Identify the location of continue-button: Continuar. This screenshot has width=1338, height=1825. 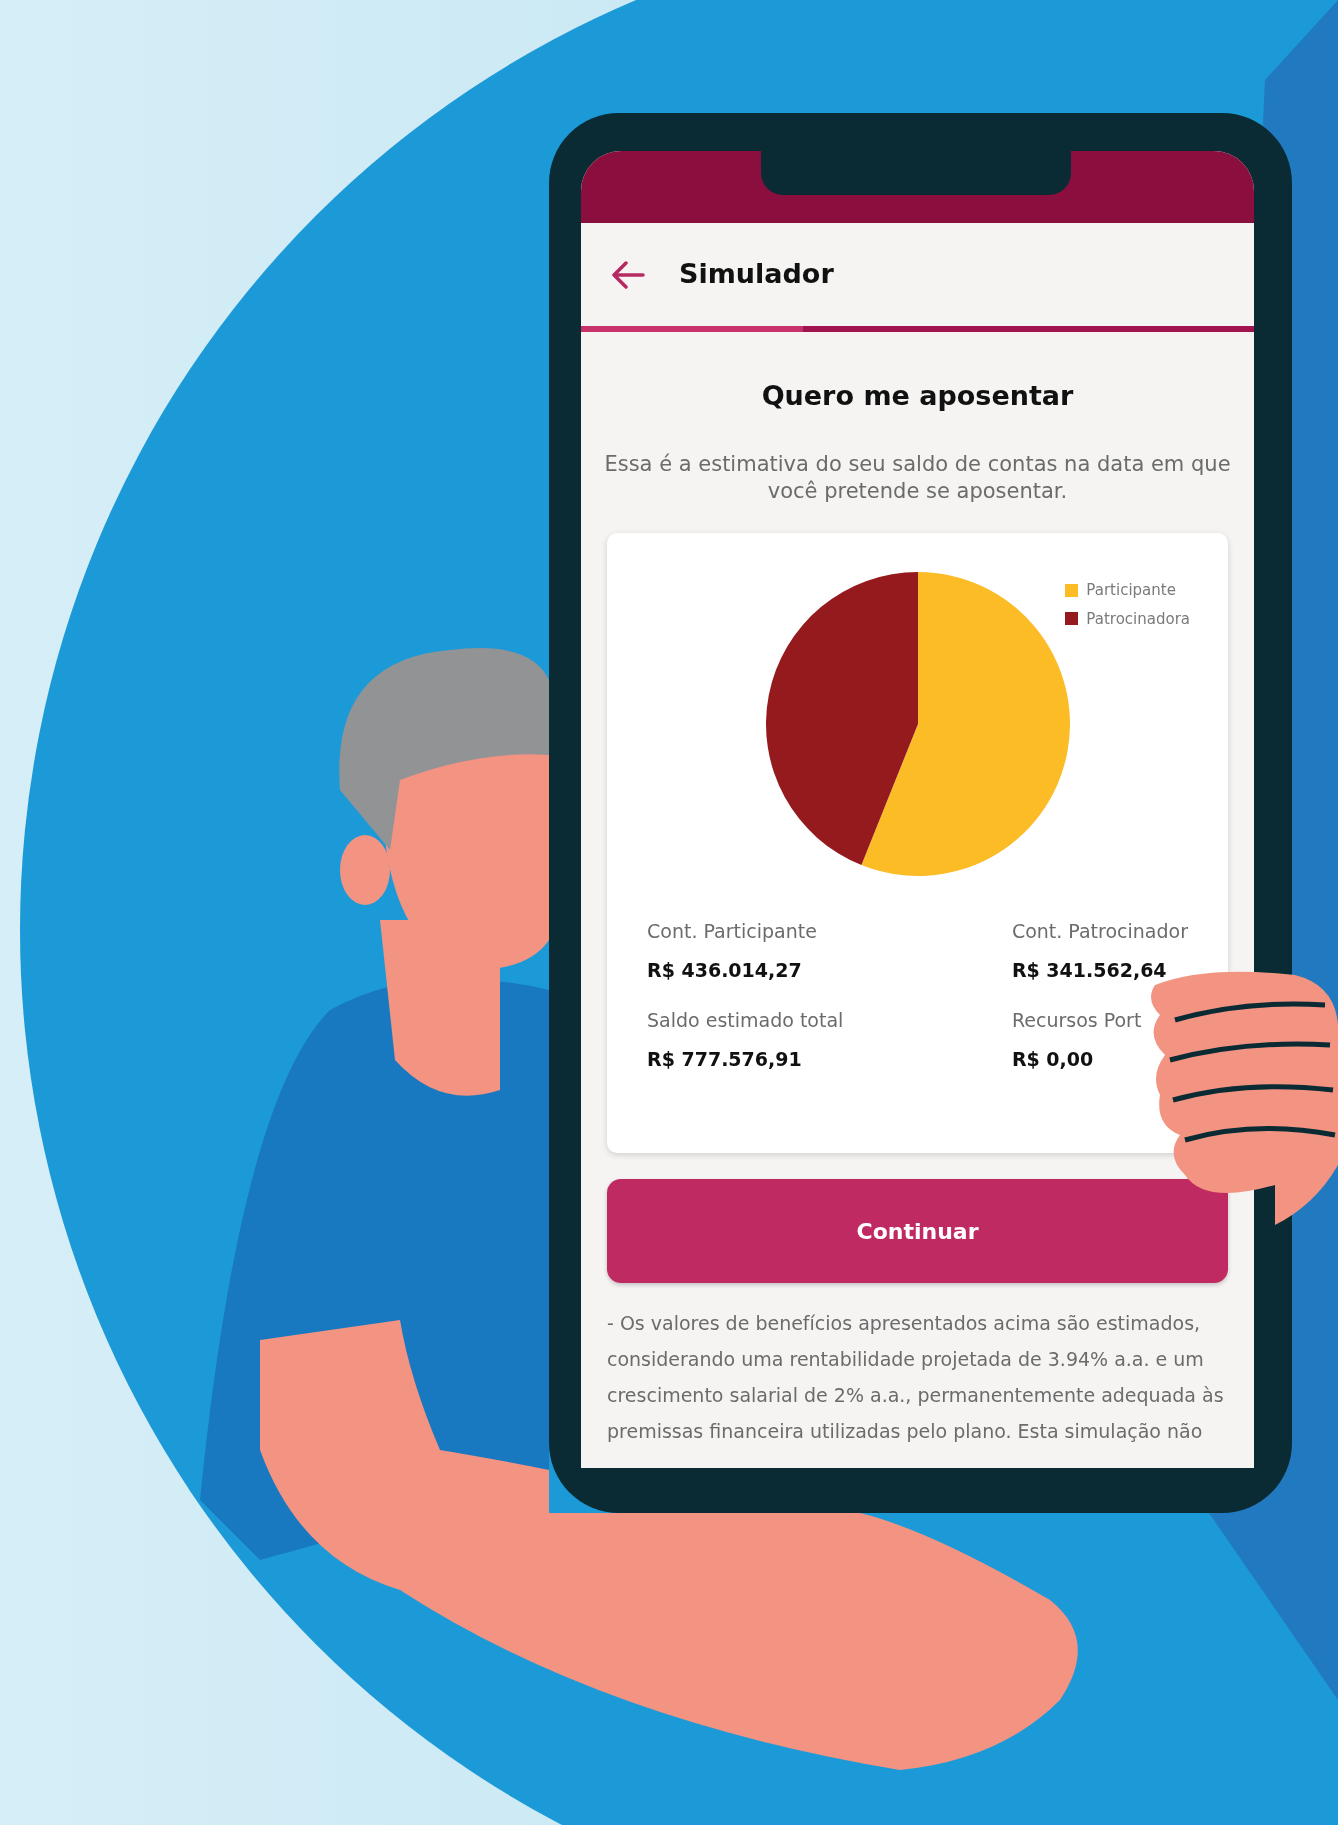
(917, 1231).